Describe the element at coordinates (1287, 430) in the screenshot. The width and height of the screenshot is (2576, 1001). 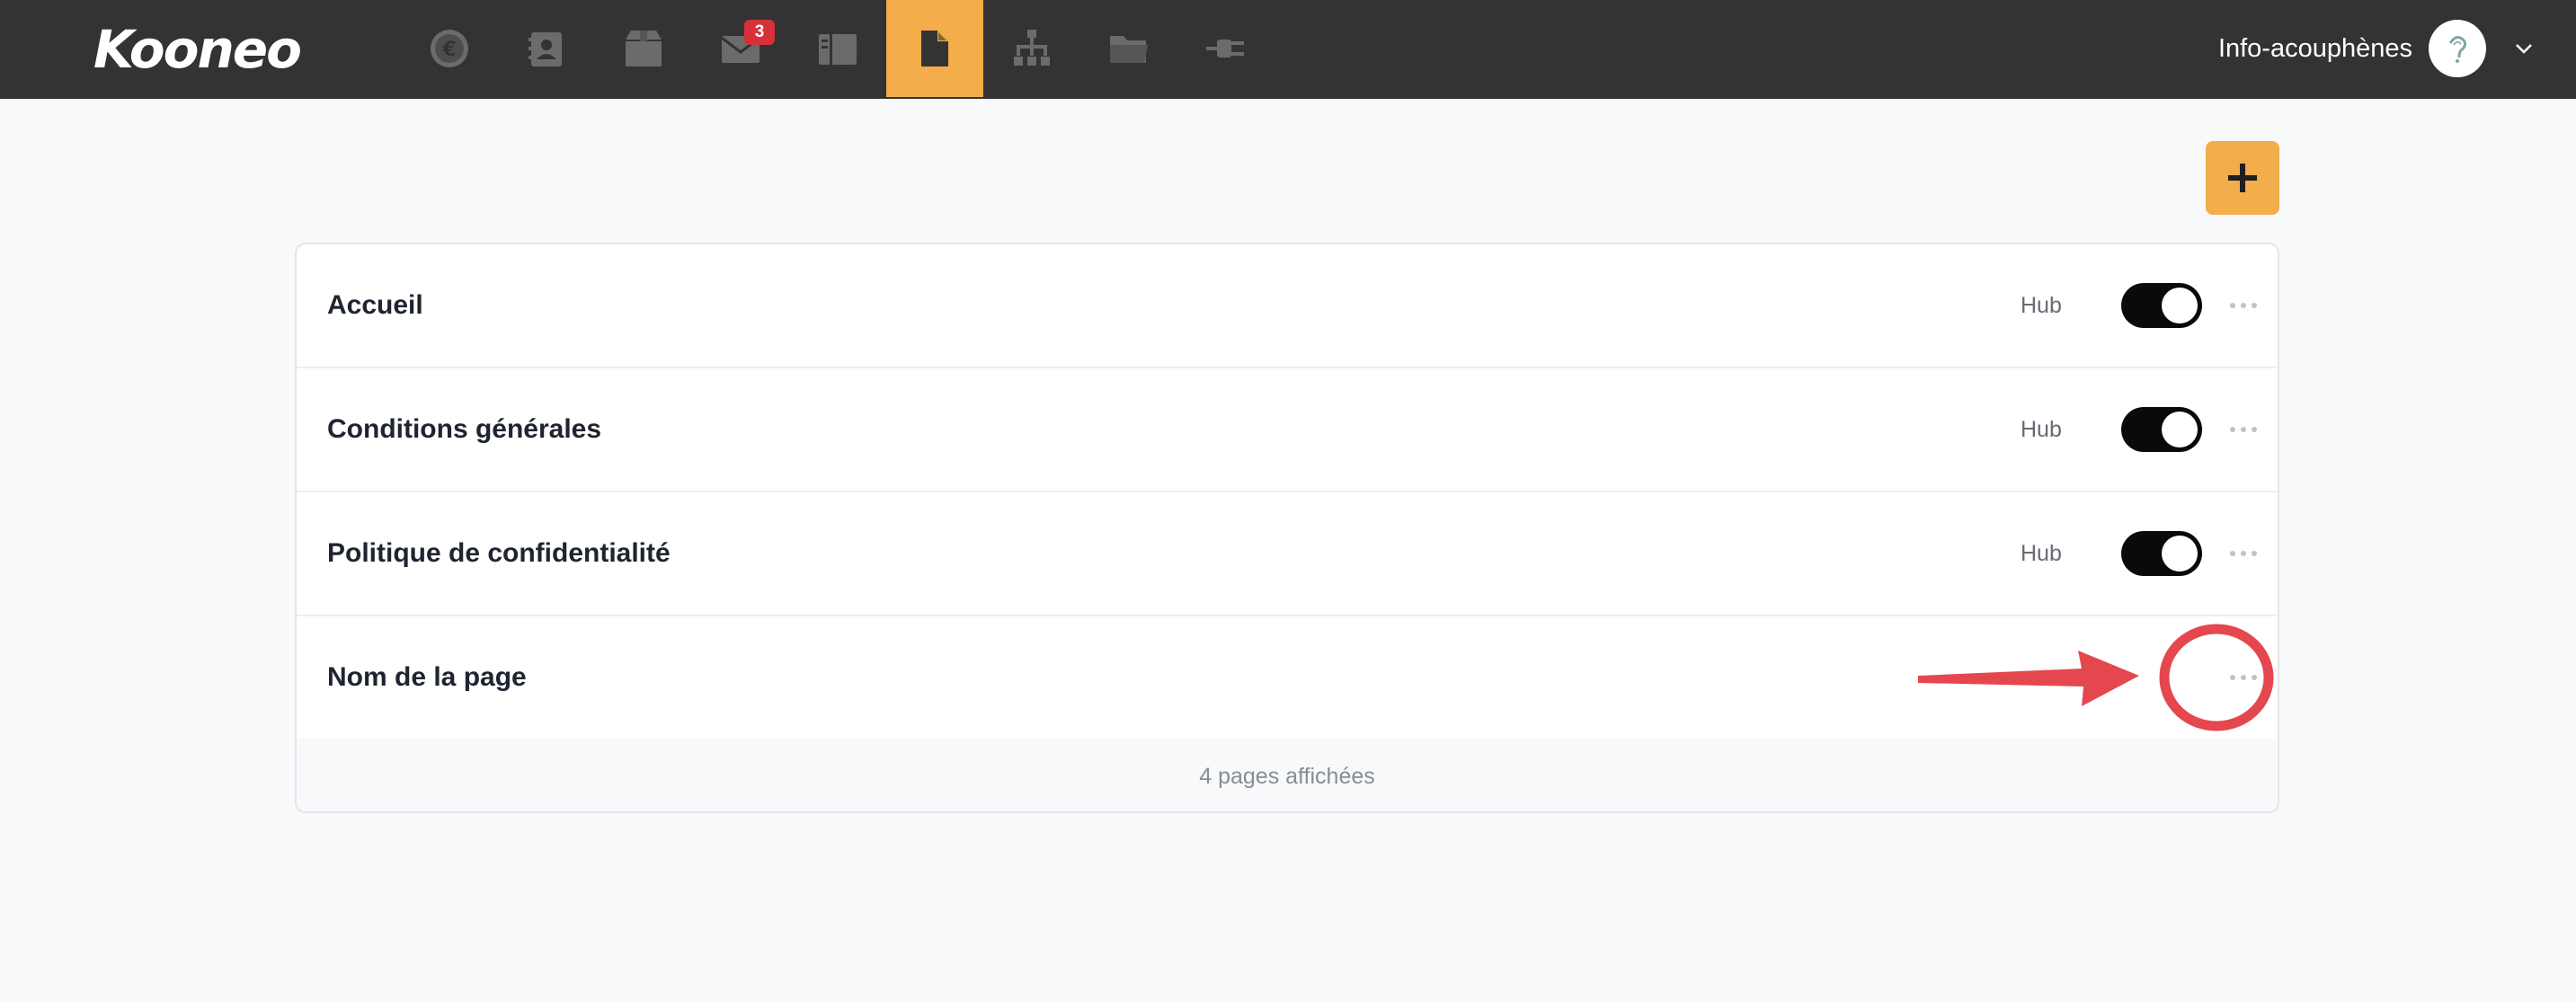
I see `list-item: Conditions générales Hub` at that location.